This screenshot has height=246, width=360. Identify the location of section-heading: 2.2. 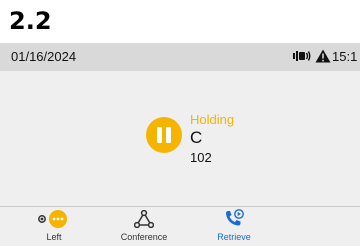
(30, 21).